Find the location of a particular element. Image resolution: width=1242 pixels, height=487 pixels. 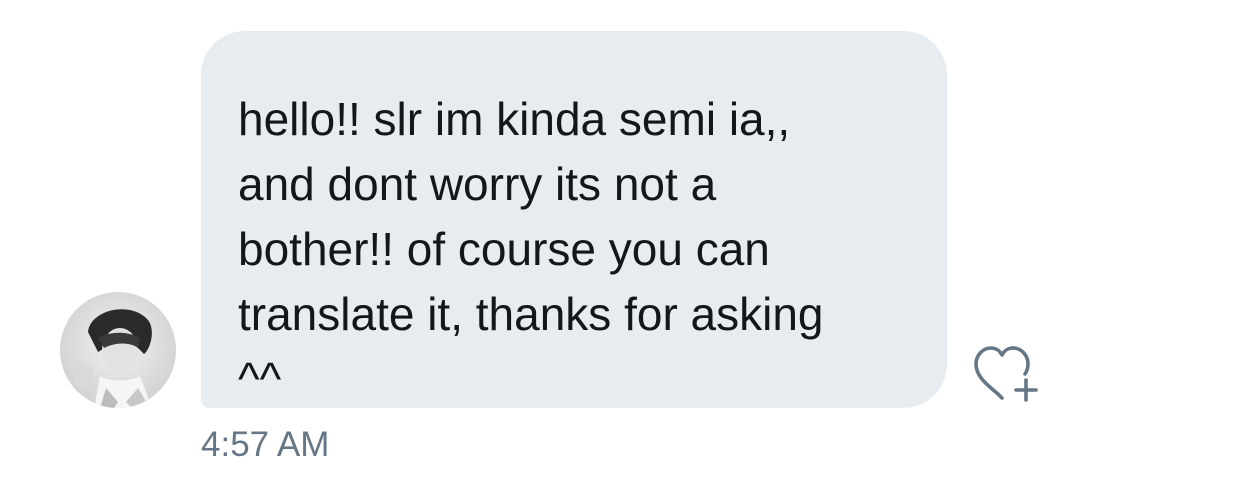

like-message-button is located at coordinates (1008, 374).